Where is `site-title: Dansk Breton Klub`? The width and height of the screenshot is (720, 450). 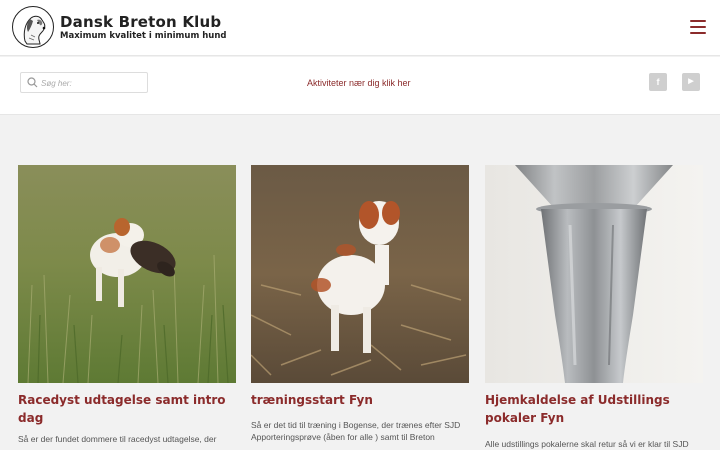
site-title: Dansk Breton Klub is located at coordinates (141, 22).